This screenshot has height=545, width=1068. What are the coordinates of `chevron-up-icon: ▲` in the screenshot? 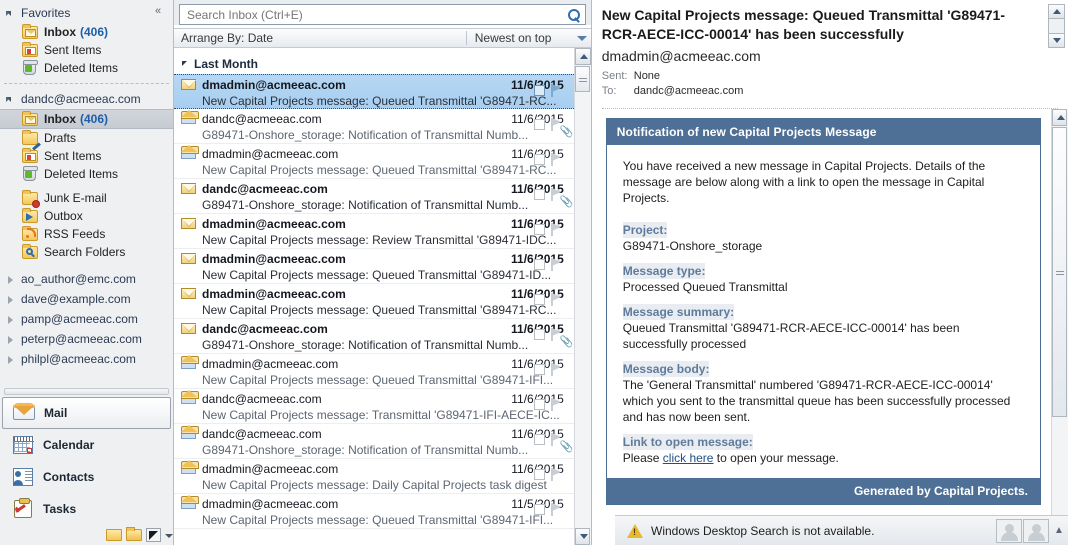 It's located at (1059, 530).